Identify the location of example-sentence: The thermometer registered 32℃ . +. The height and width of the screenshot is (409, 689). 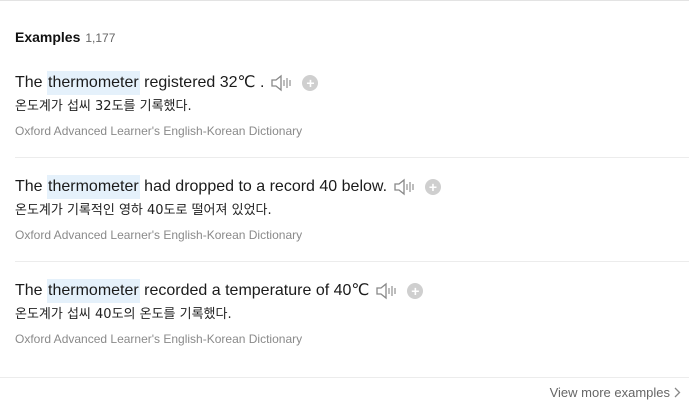
(352, 83).